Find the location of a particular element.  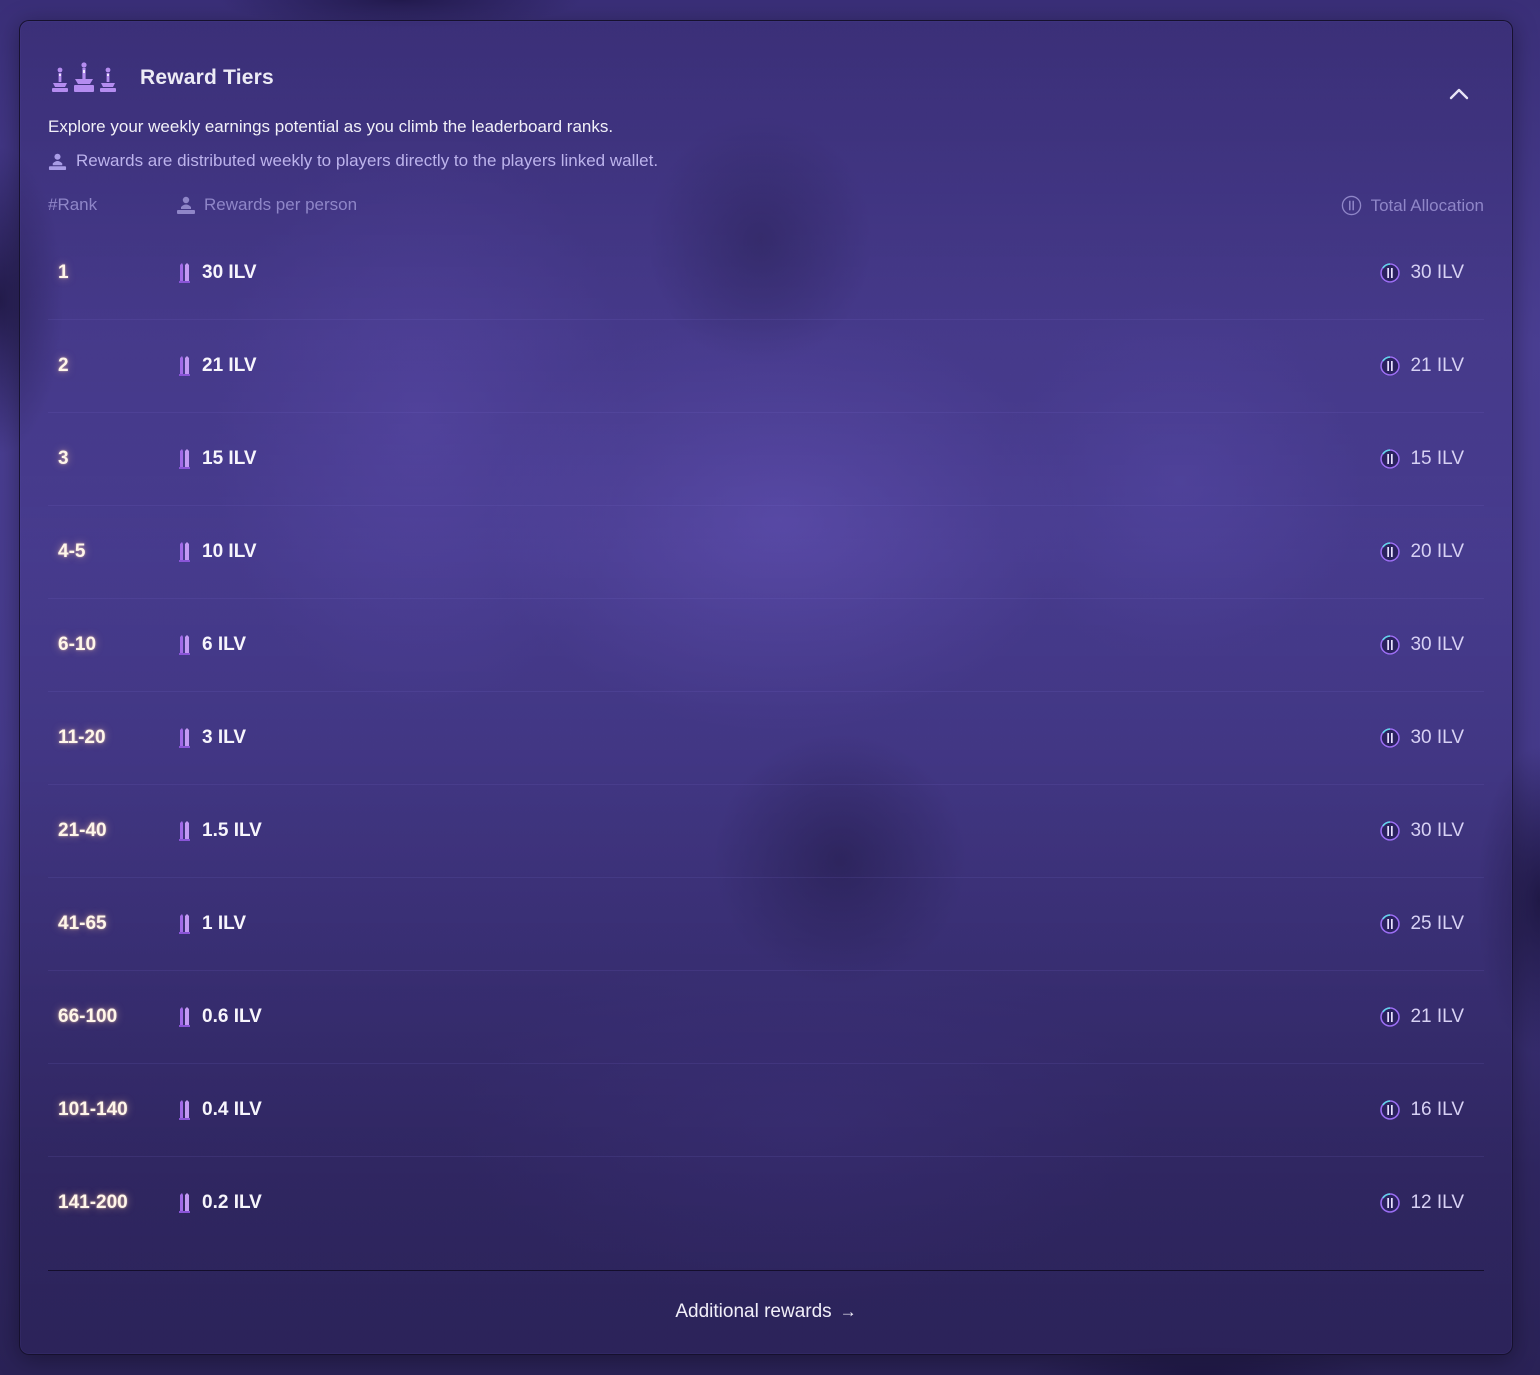

total-cell: 12 ILV is located at coordinates (1421, 1203).